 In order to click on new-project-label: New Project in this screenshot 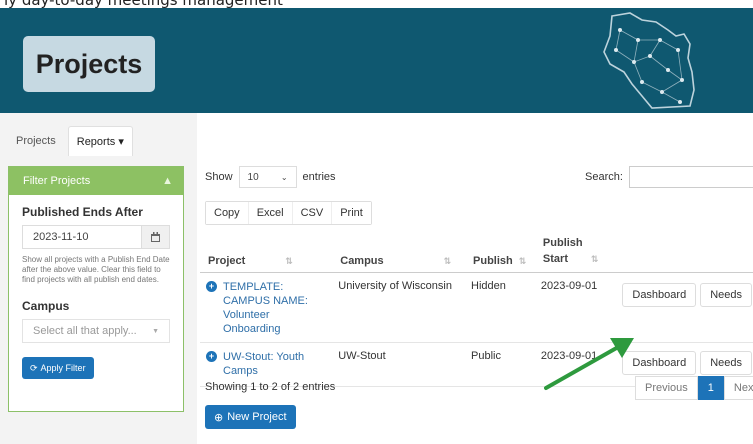, I will do `click(257, 417)`.